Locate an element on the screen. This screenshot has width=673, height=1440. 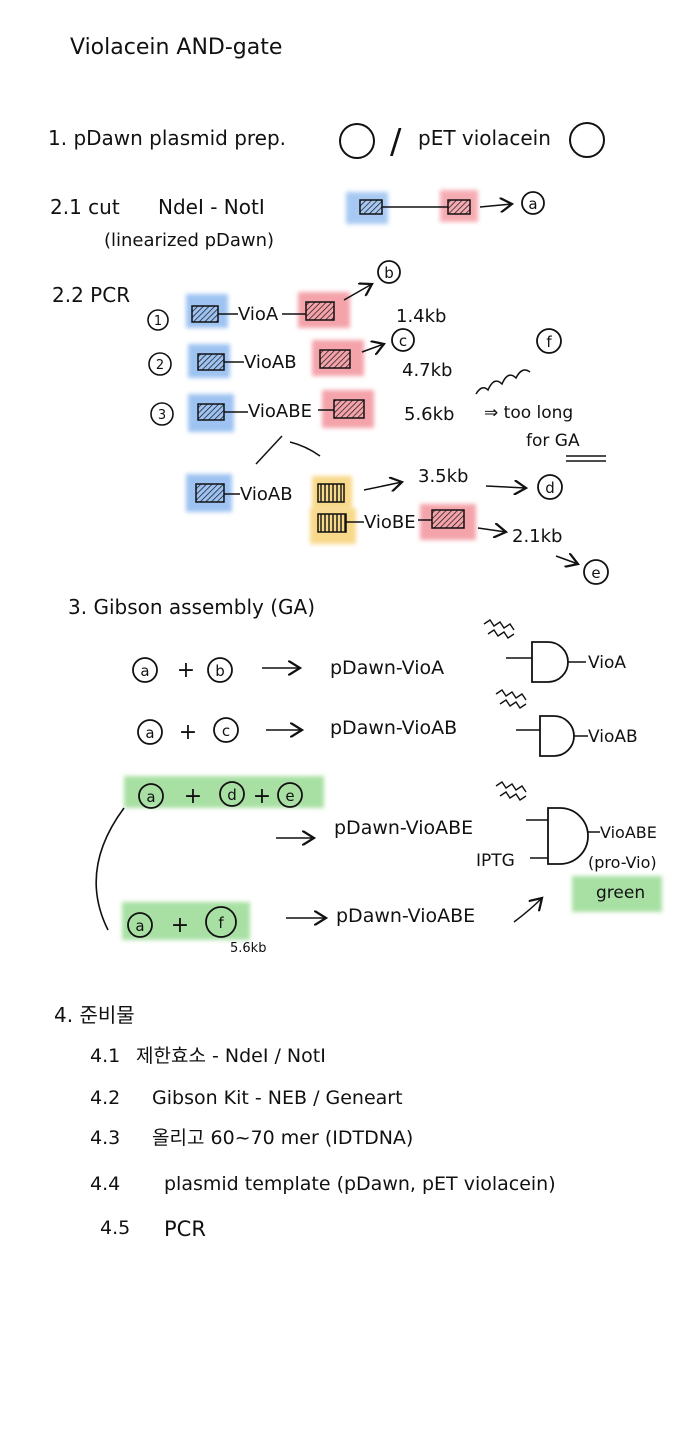
list-item-text: PCR is located at coordinates (185, 1229).